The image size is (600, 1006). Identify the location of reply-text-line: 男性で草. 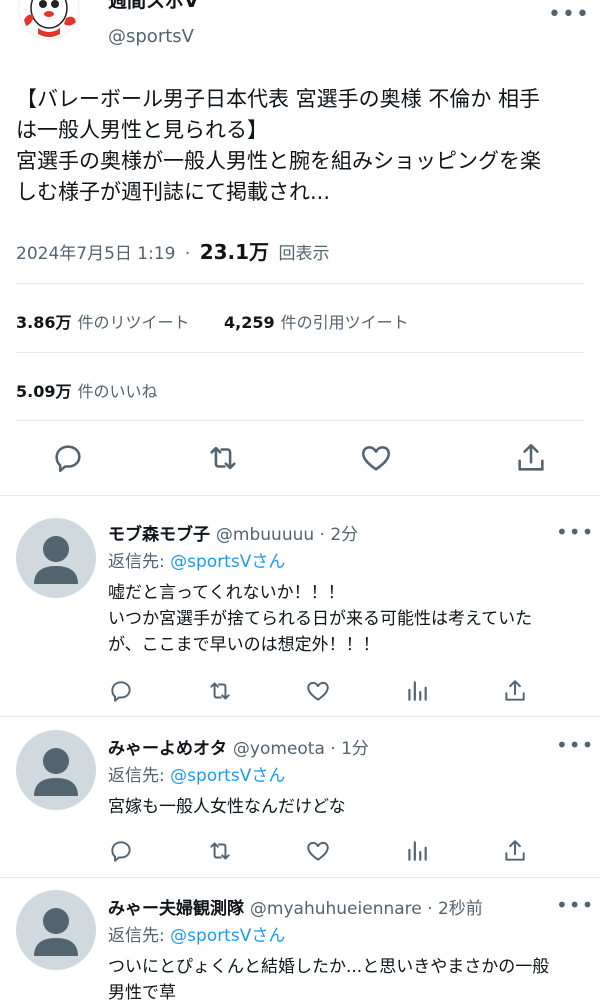
(142, 993).